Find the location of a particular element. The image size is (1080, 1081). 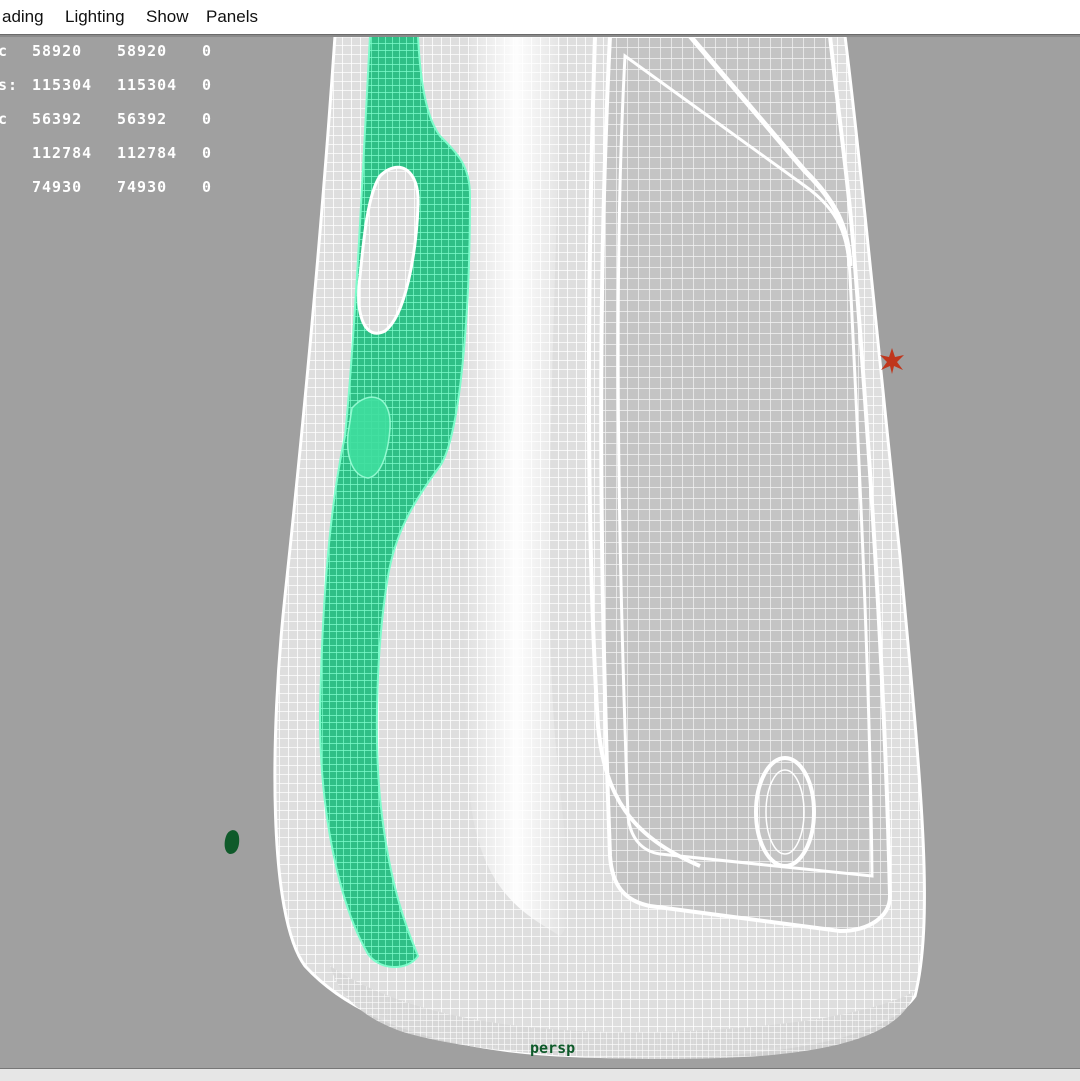

camera-lens-ring is located at coordinates (785, 812).